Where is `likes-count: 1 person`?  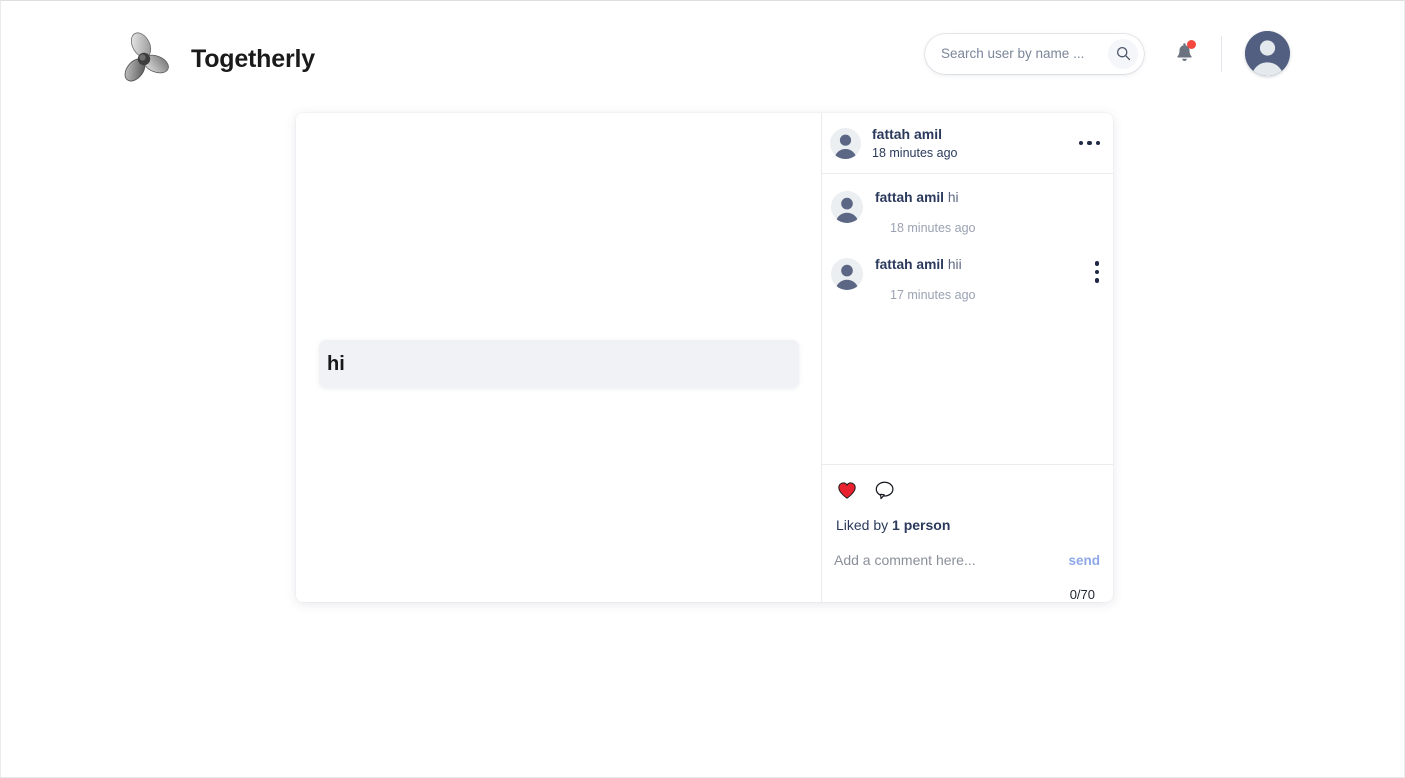
likes-count: 1 person is located at coordinates (921, 525).